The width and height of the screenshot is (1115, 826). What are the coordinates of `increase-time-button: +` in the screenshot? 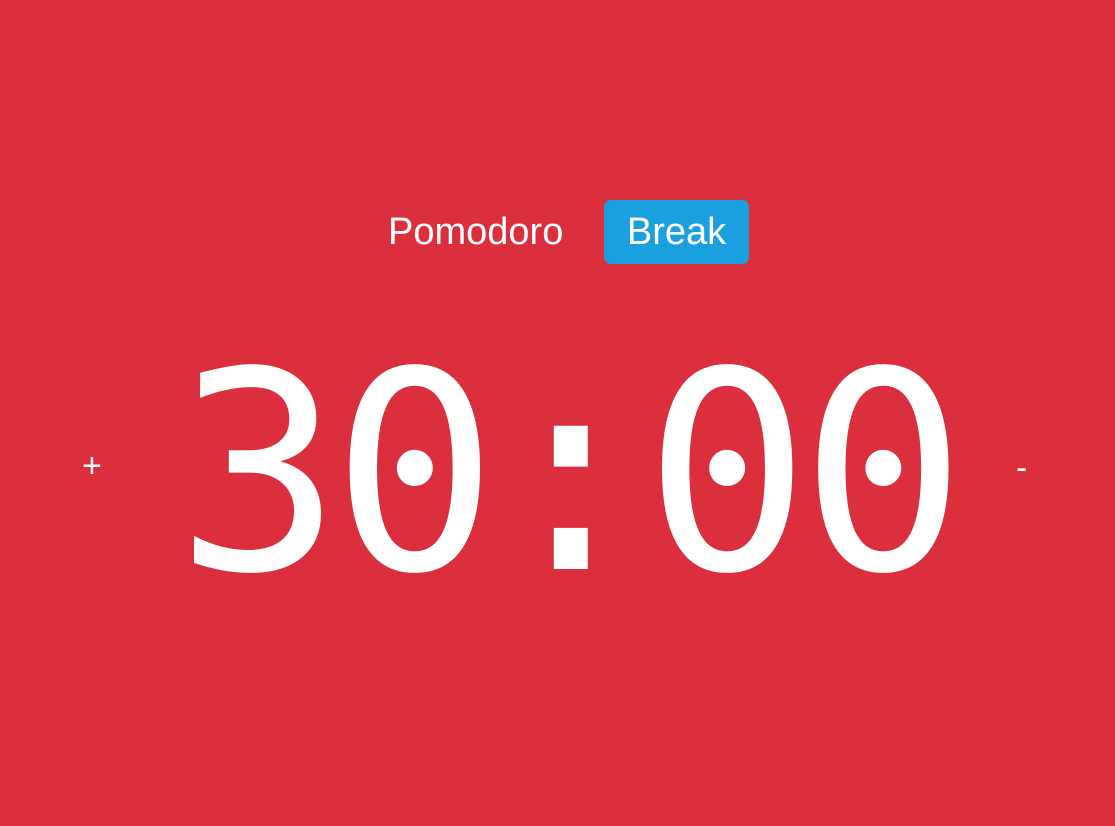 It's located at (92, 466).